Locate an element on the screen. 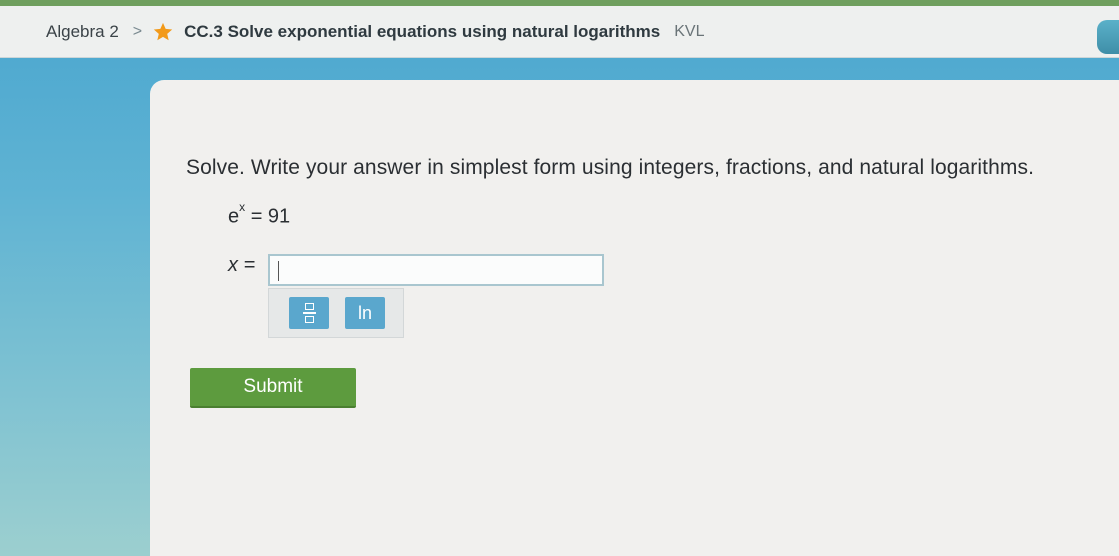 This screenshot has width=1119, height=556. answer-input is located at coordinates (436, 270).